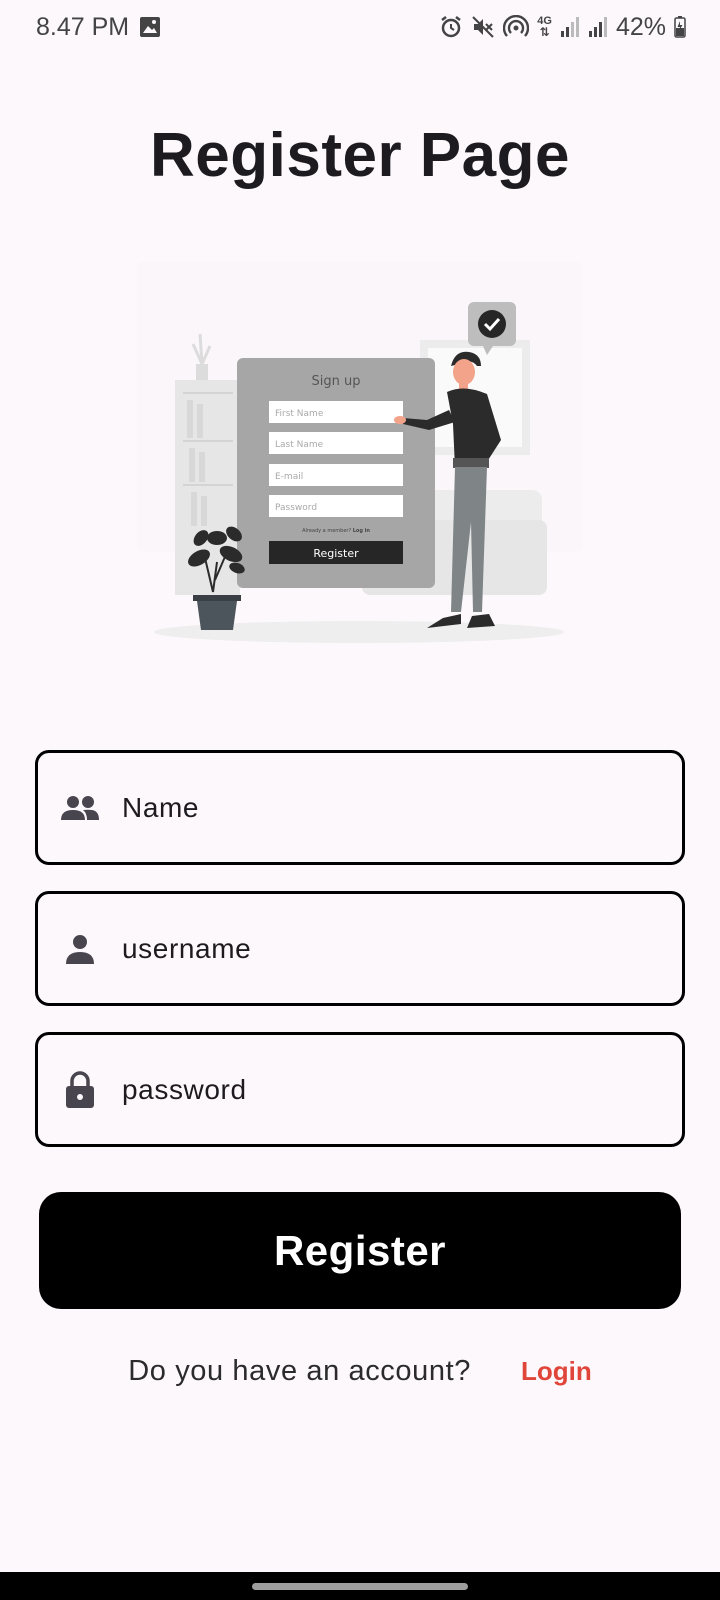 The height and width of the screenshot is (1600, 720). Describe the element at coordinates (80, 808) in the screenshot. I see `people-icon` at that location.